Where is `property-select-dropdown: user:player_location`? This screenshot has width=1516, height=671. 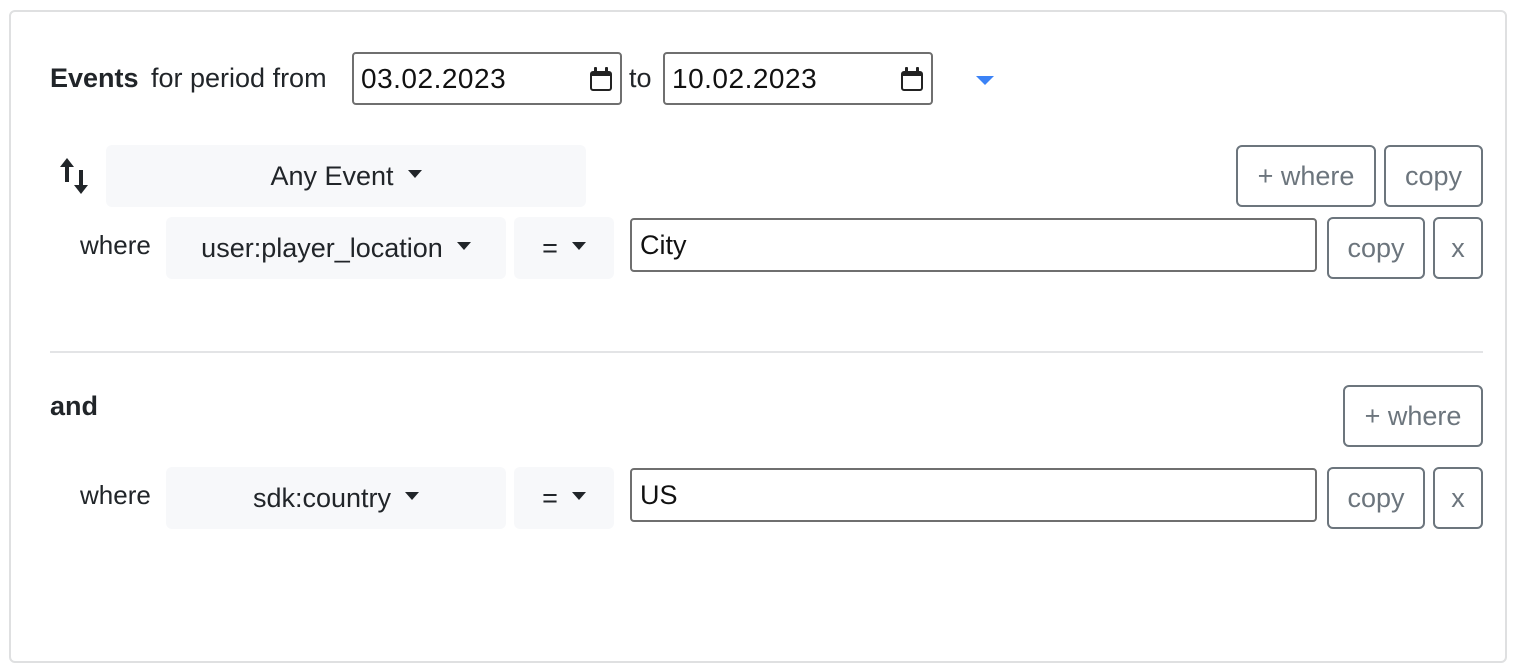 property-select-dropdown: user:player_location is located at coordinates (336, 248).